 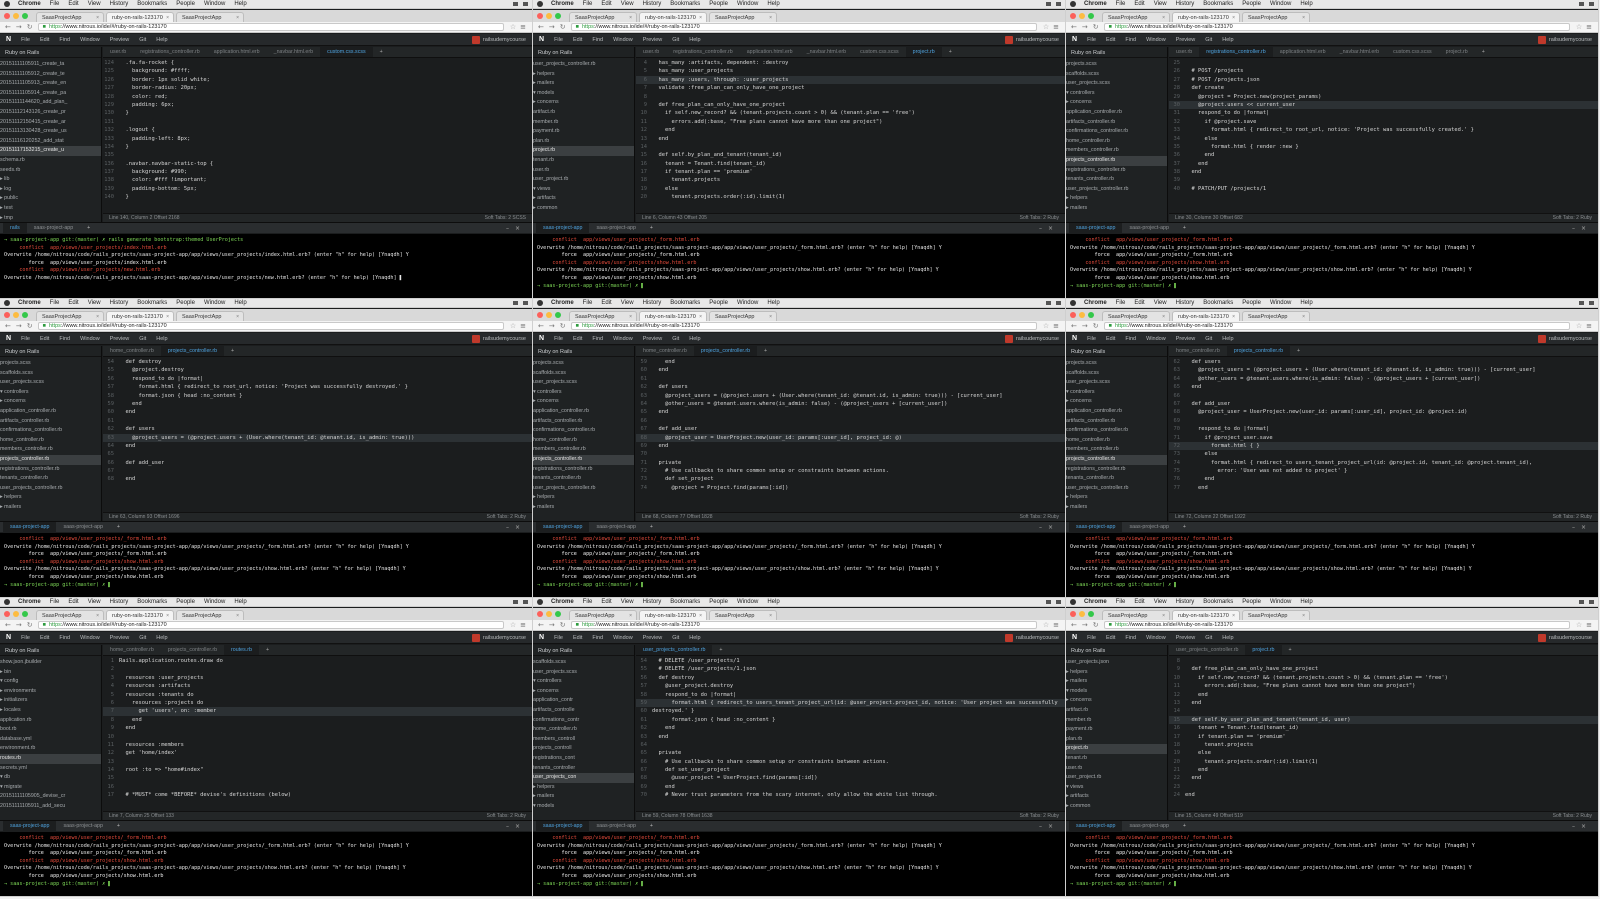 I want to click on mac-menu-item: Edit, so click(x=1139, y=4).